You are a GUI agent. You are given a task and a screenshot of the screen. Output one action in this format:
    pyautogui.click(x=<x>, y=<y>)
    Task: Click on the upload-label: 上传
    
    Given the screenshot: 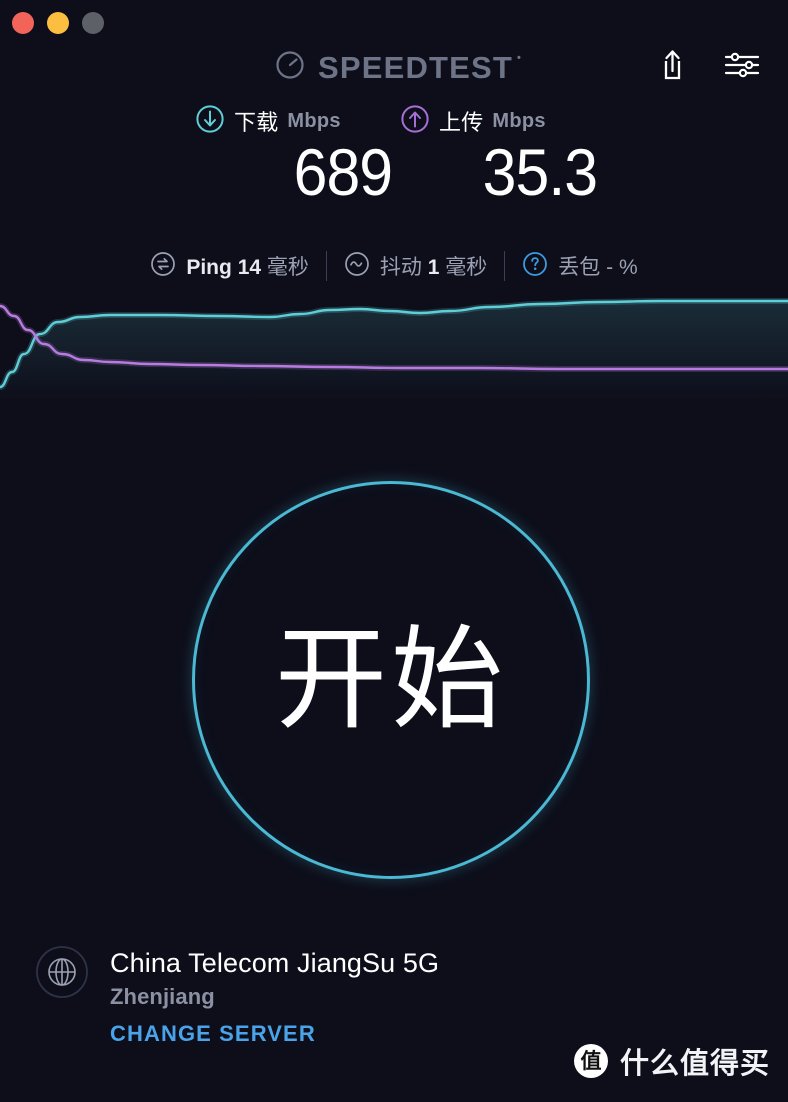 What is the action you would take?
    pyautogui.click(x=461, y=122)
    